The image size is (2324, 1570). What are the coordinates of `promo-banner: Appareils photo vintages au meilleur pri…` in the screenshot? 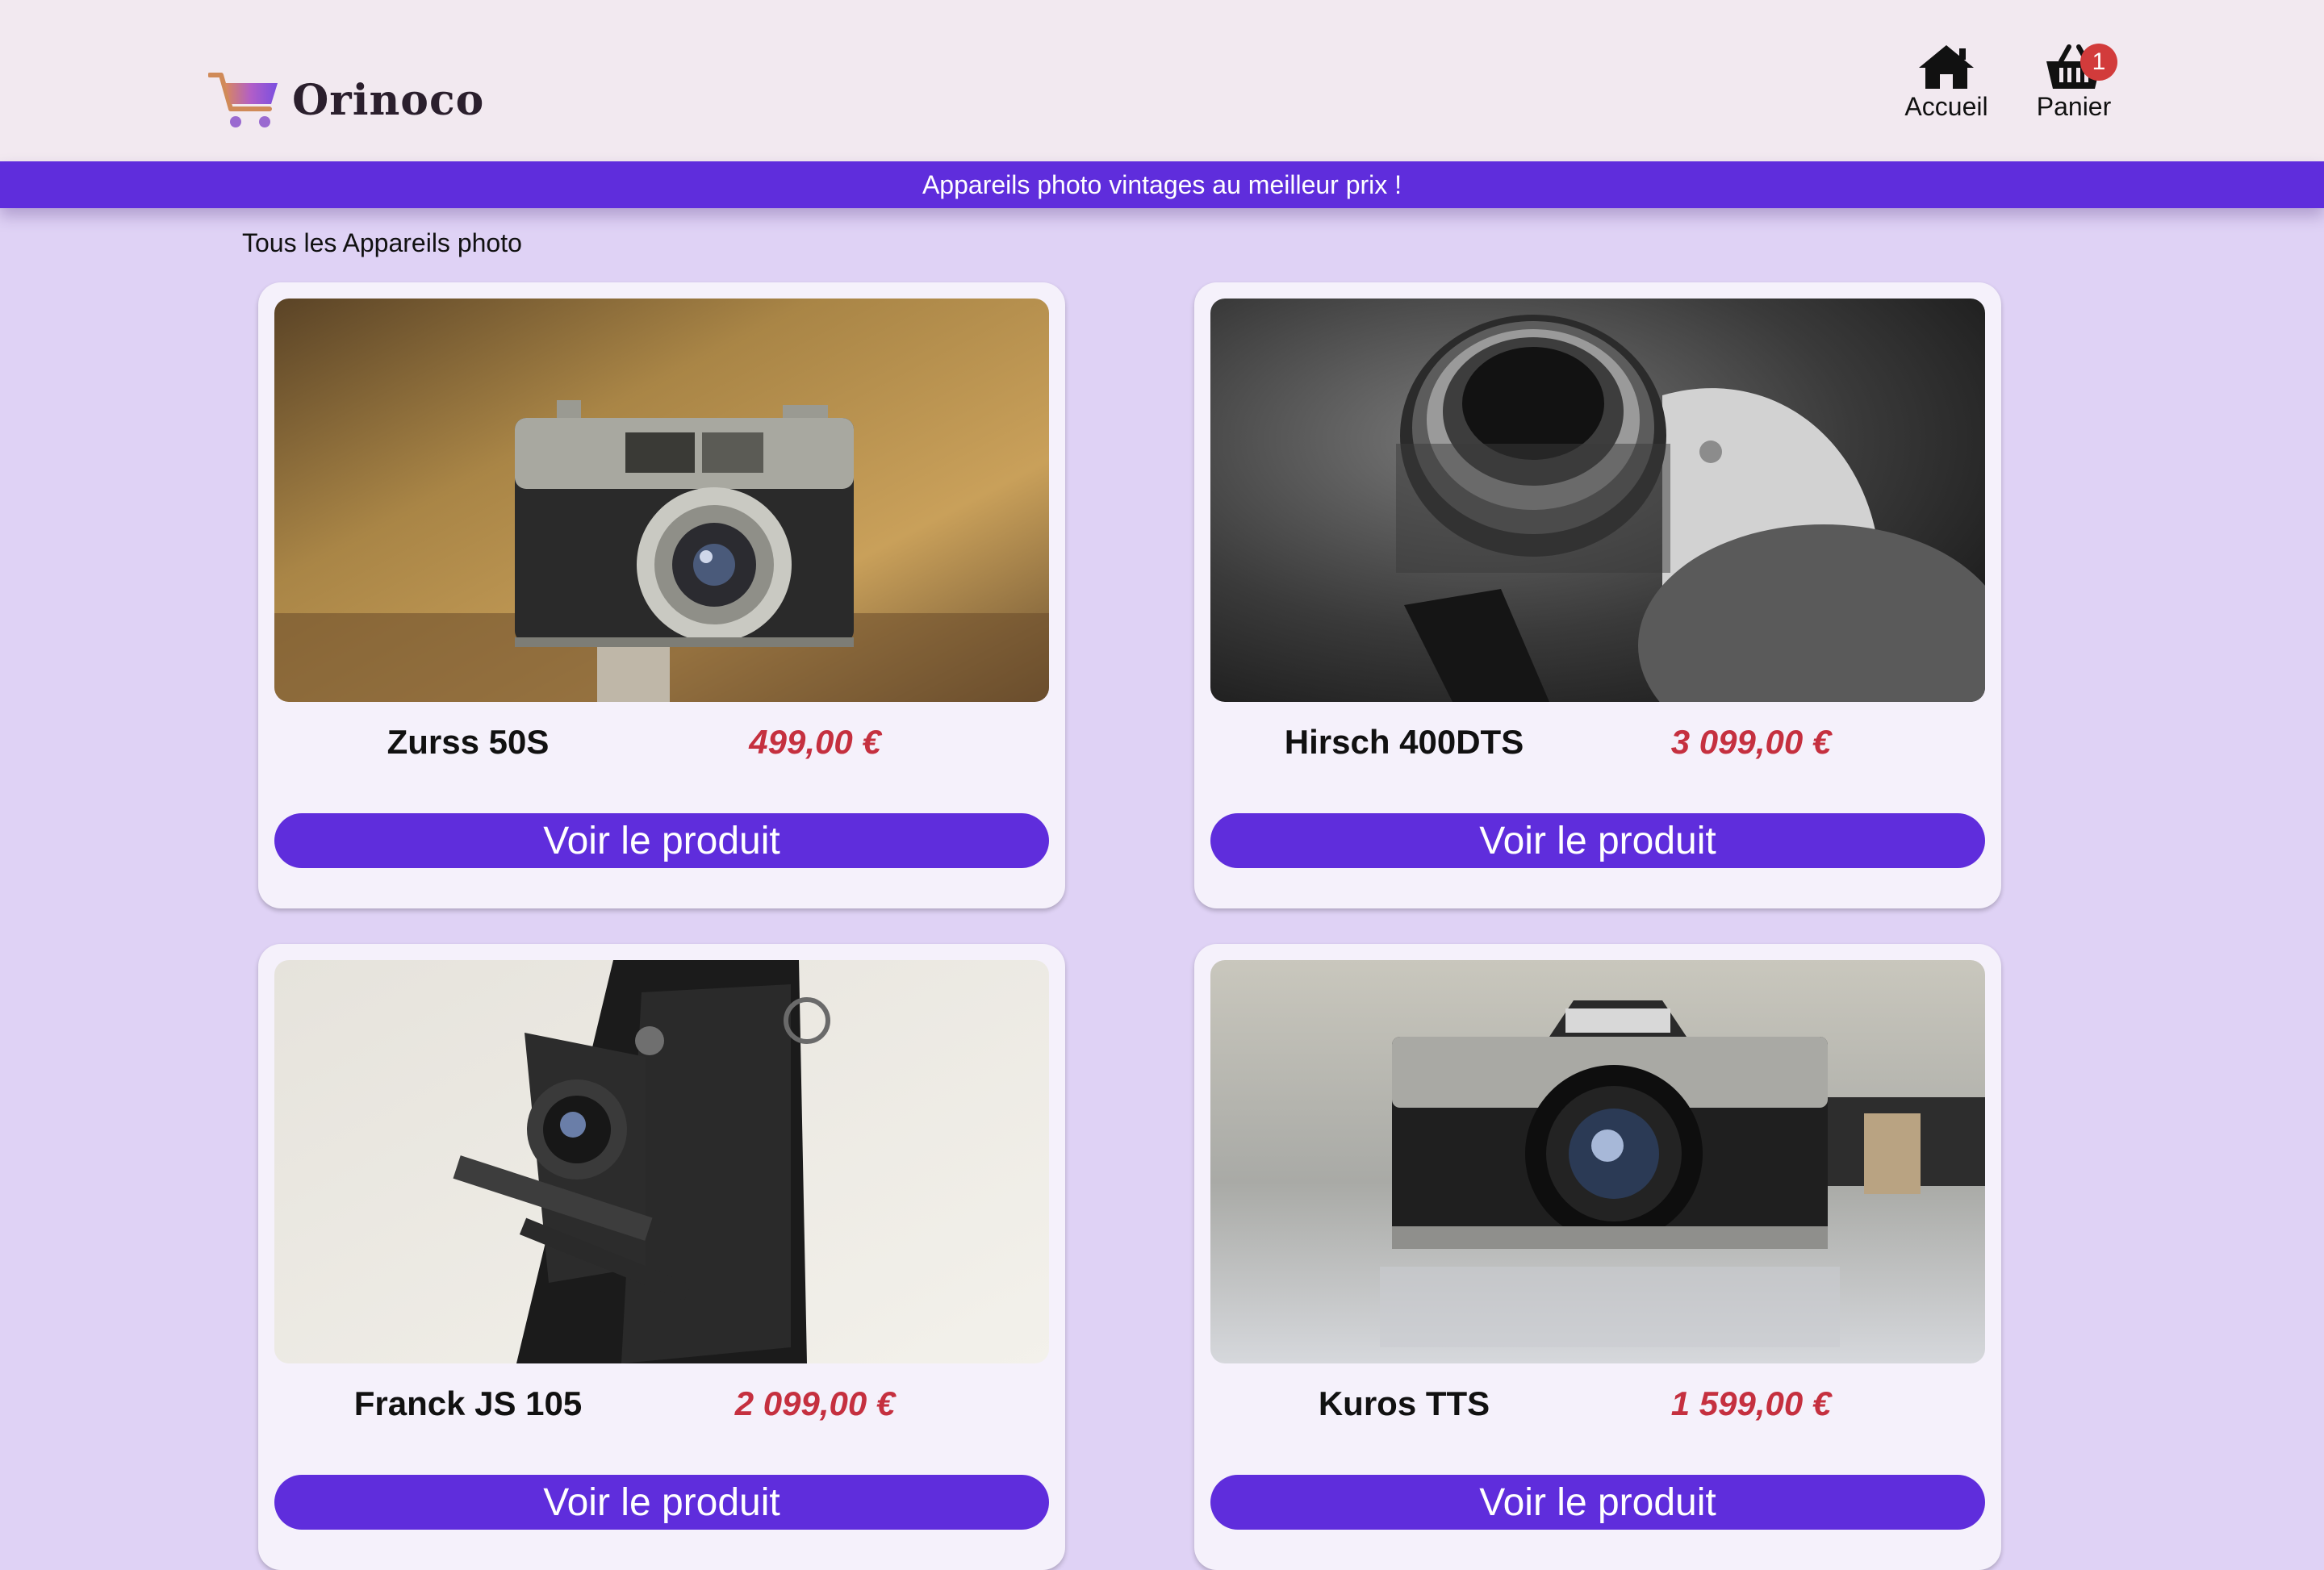 It's located at (1162, 184).